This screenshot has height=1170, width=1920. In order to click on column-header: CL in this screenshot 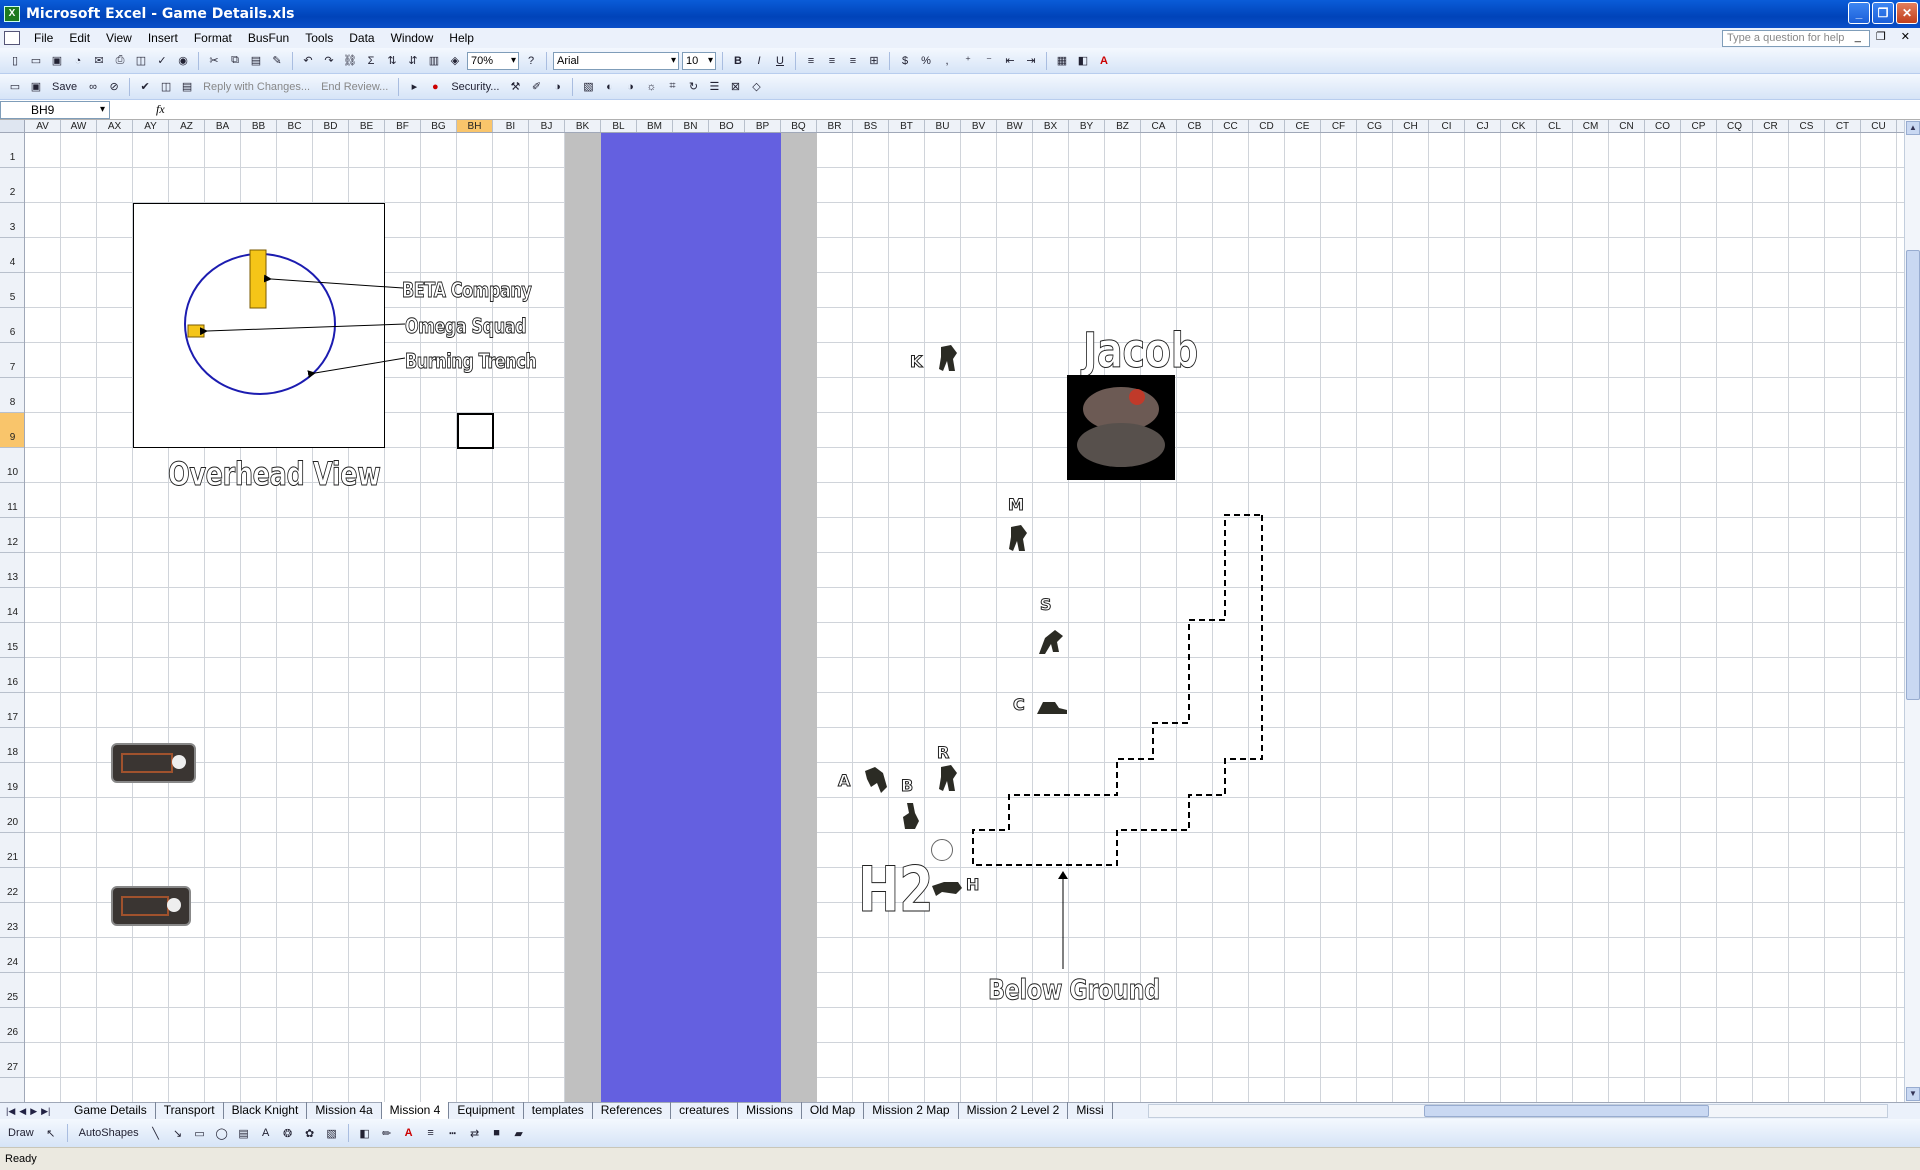, I will do `click(1555, 126)`.